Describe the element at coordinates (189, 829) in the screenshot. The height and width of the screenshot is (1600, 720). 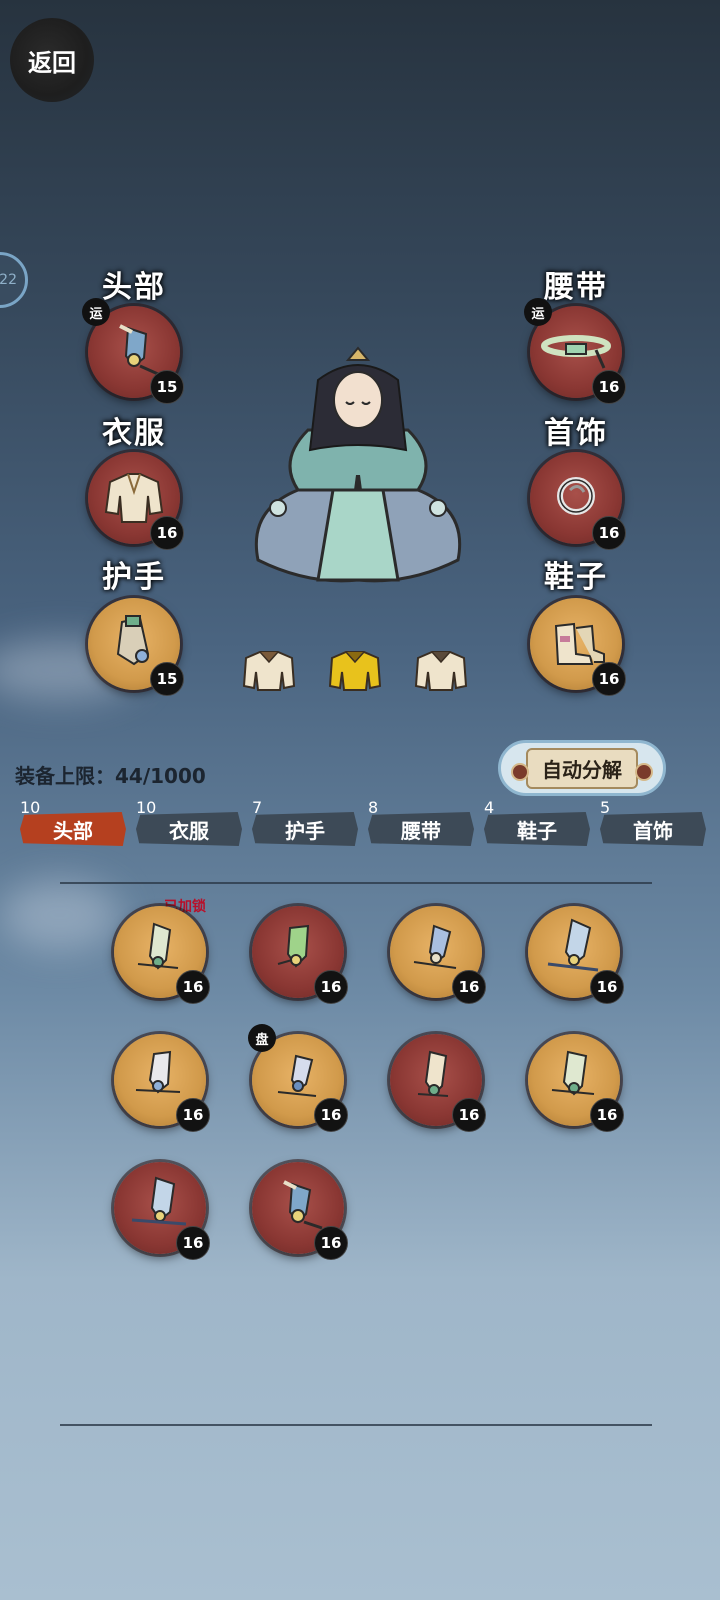
I see `tab-clothes: 衣服` at that location.